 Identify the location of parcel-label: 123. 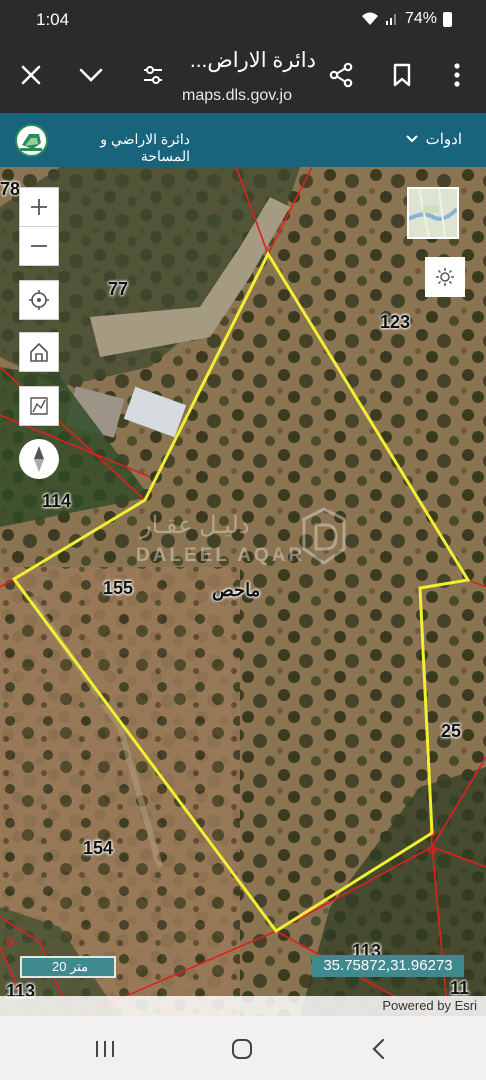
(395, 322).